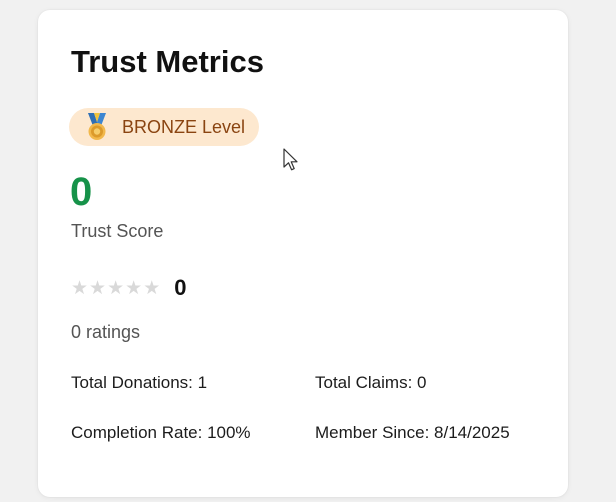 The width and height of the screenshot is (616, 502). I want to click on trust-score-label: Trust Score, so click(117, 231).